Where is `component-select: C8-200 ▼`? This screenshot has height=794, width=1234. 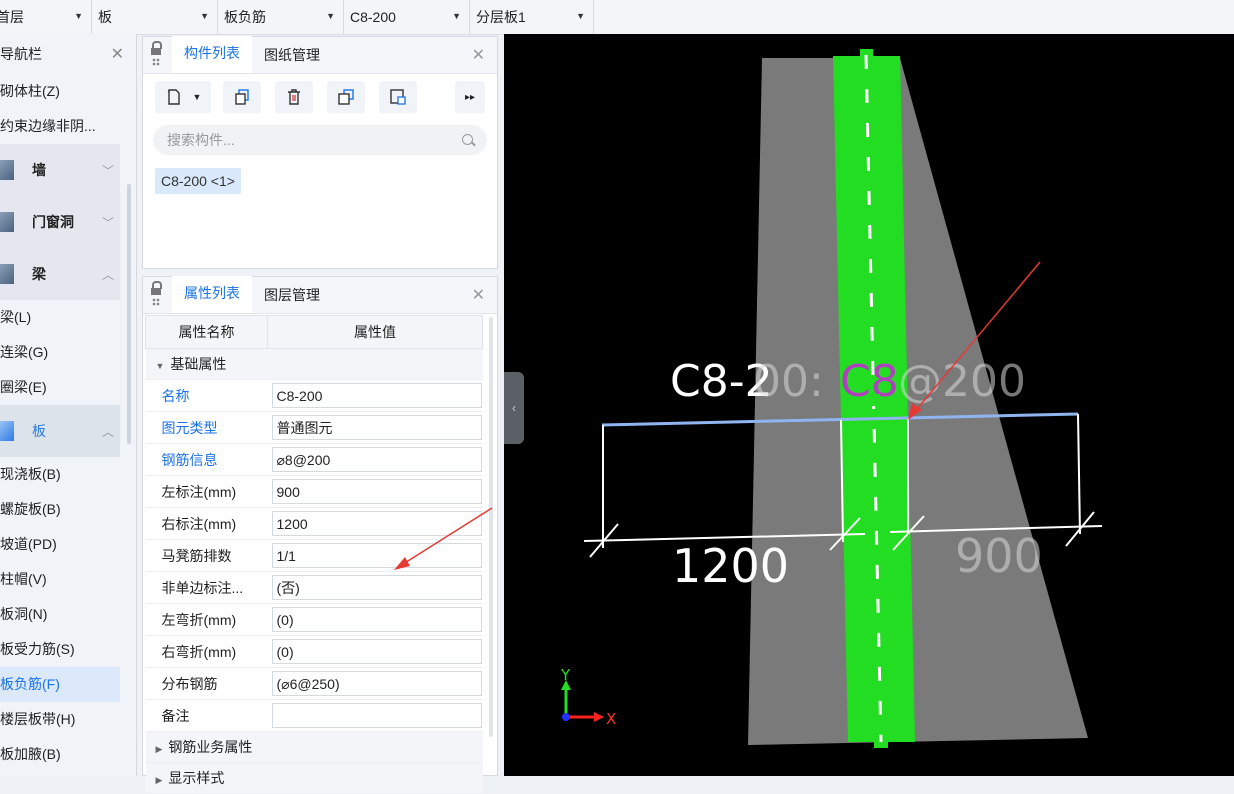
component-select: C8-200 ▼ is located at coordinates (407, 17).